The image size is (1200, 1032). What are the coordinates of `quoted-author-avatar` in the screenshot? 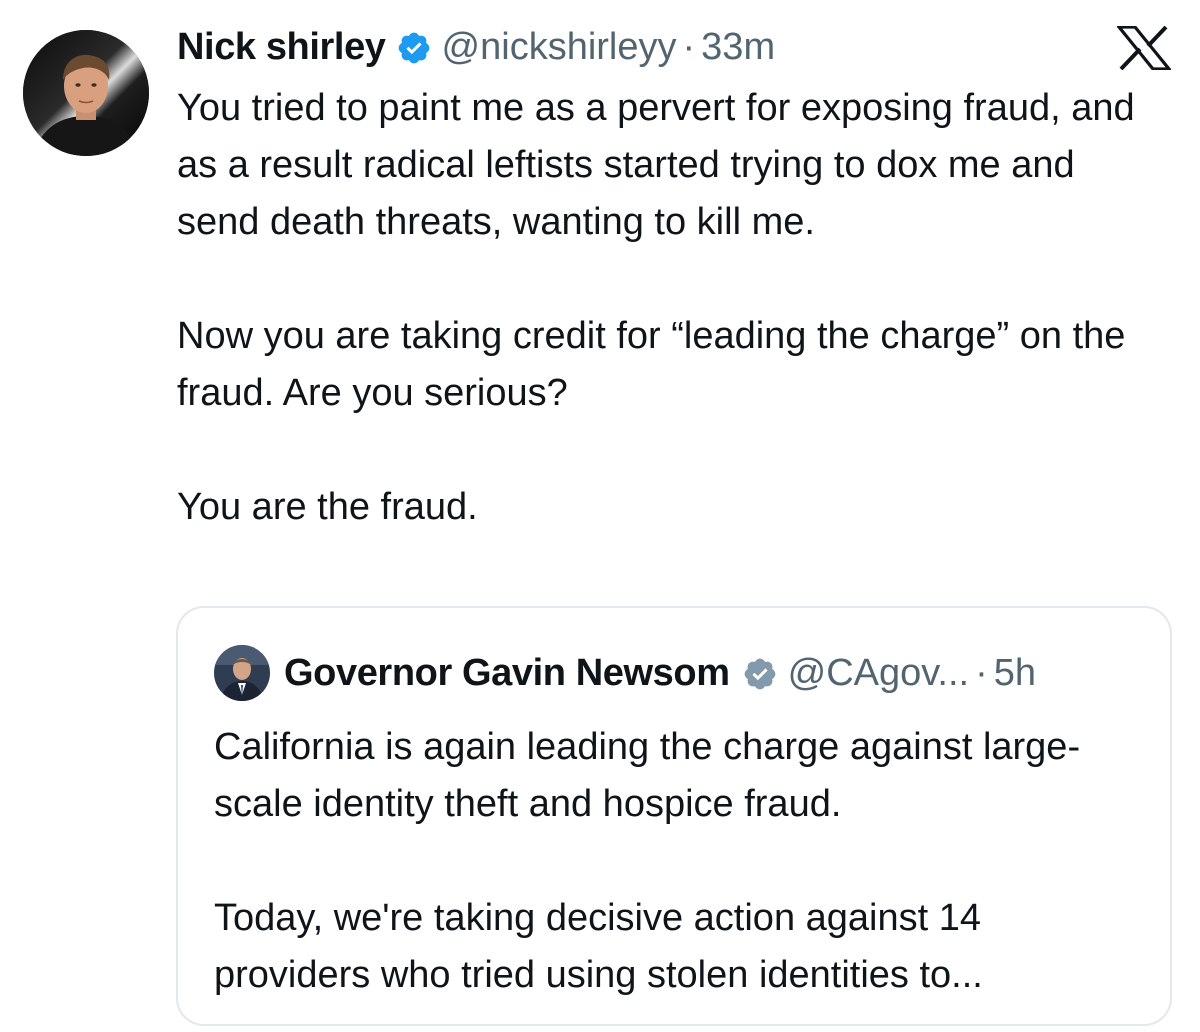 It's located at (242, 673).